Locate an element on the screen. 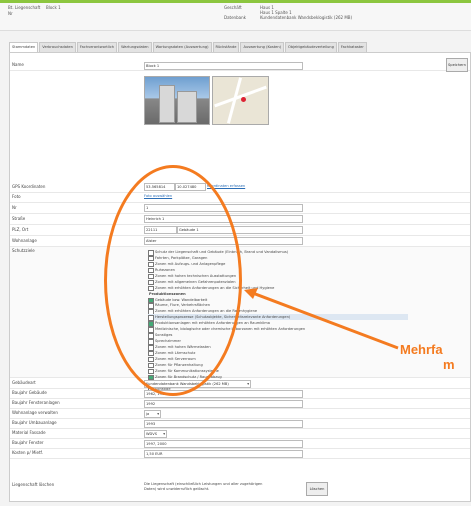 Image resolution: width=471 pixels, height=506 pixels. save-button: Speichern is located at coordinates (457, 65).